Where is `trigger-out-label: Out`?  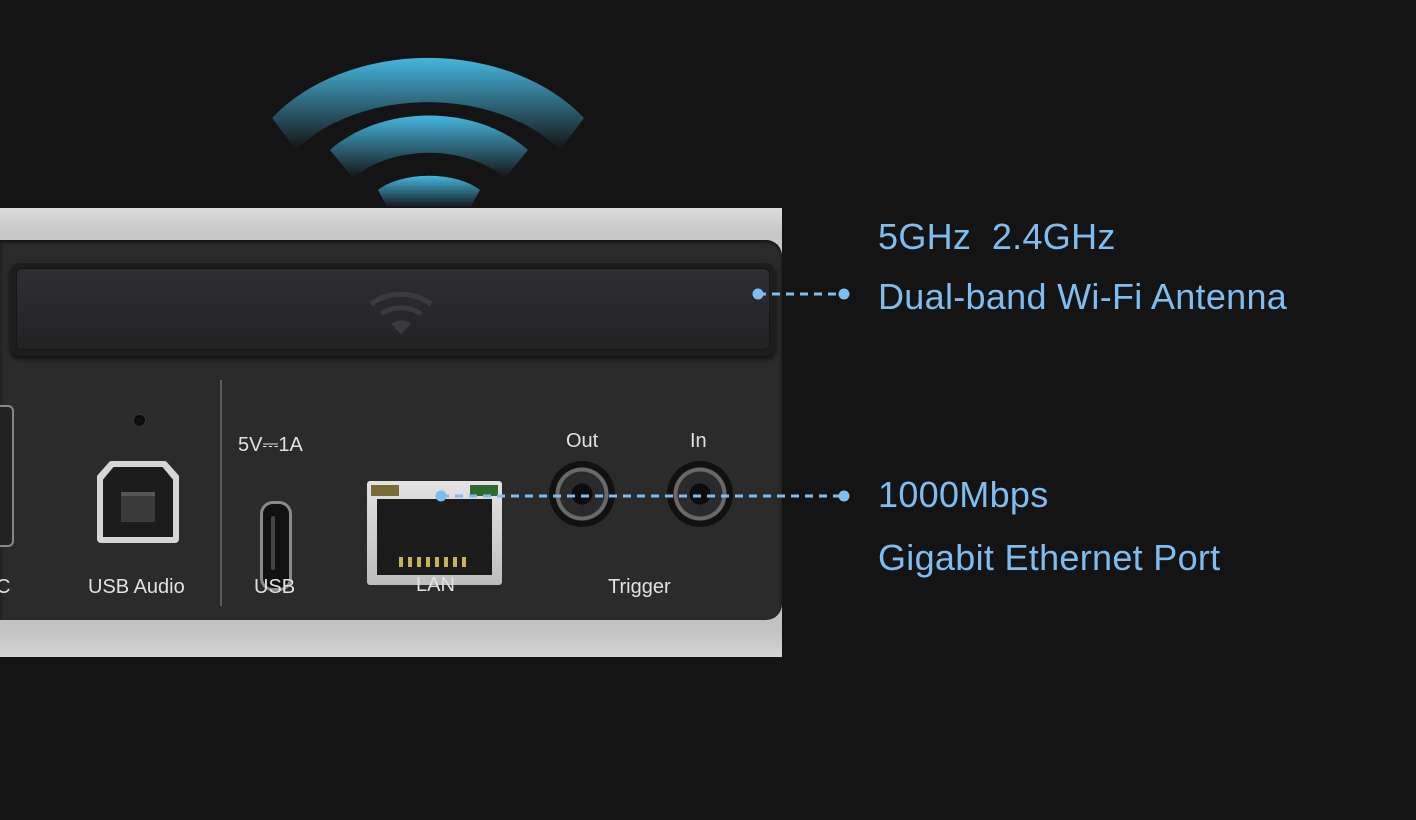
trigger-out-label: Out is located at coordinates (582, 441).